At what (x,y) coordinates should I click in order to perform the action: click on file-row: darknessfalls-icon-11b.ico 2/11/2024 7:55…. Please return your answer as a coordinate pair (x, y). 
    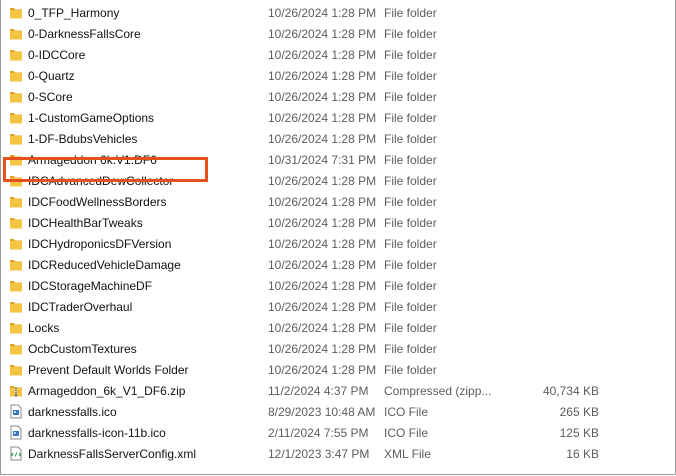
    Looking at the image, I should click on (331, 432).